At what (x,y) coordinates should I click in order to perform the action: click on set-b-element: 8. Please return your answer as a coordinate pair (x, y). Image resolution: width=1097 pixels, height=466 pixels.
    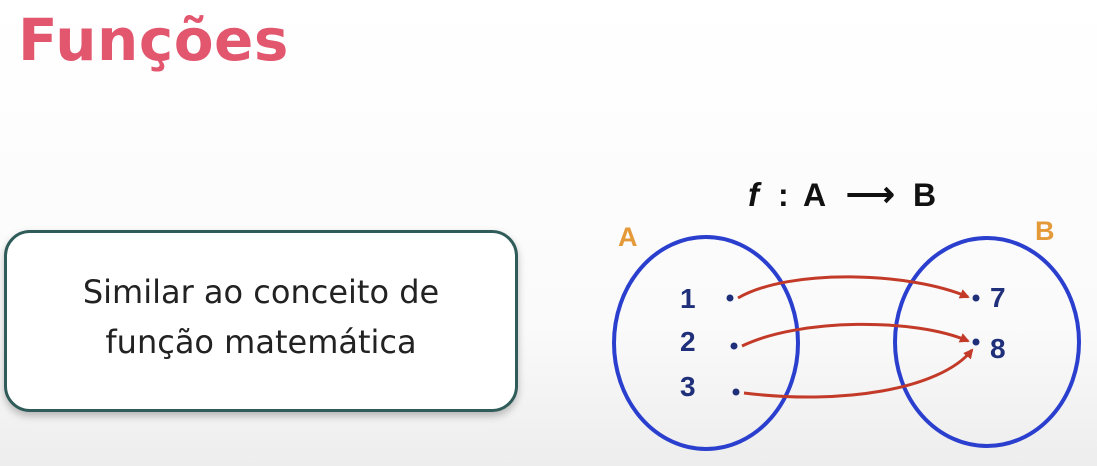
    Looking at the image, I should click on (998, 348).